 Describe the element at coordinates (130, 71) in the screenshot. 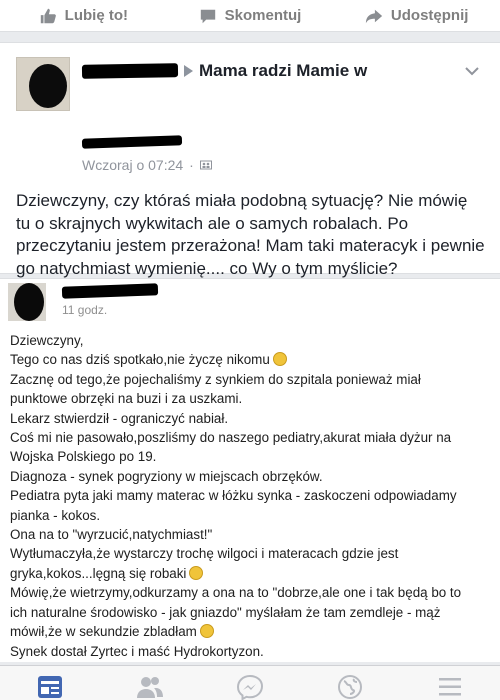

I see `redacted-author-name` at that location.